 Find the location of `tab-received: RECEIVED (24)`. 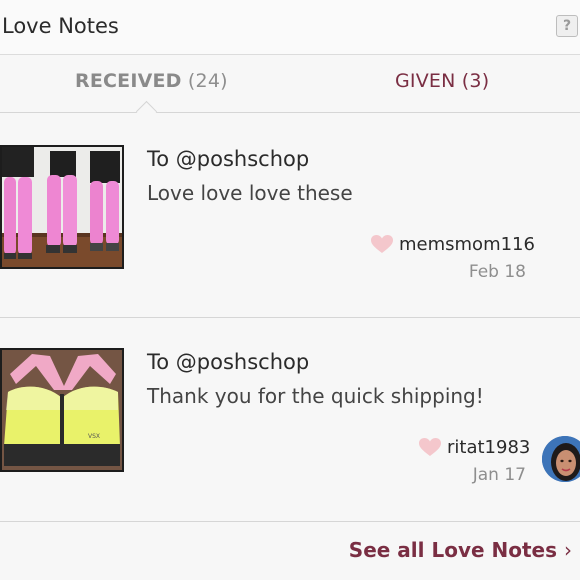

tab-received: RECEIVED (24) is located at coordinates (151, 81).